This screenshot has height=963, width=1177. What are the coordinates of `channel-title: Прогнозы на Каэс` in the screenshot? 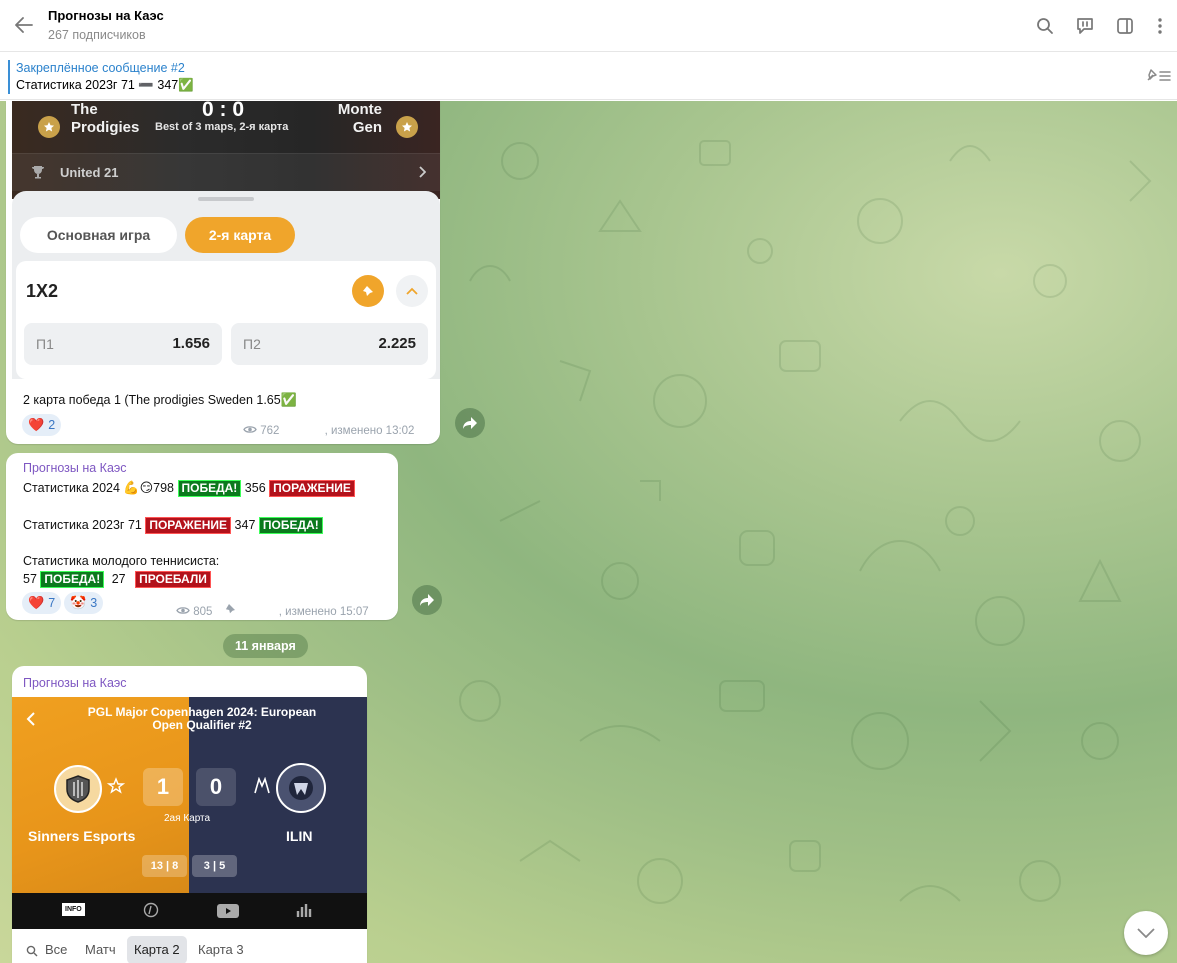 It's located at (106, 15).